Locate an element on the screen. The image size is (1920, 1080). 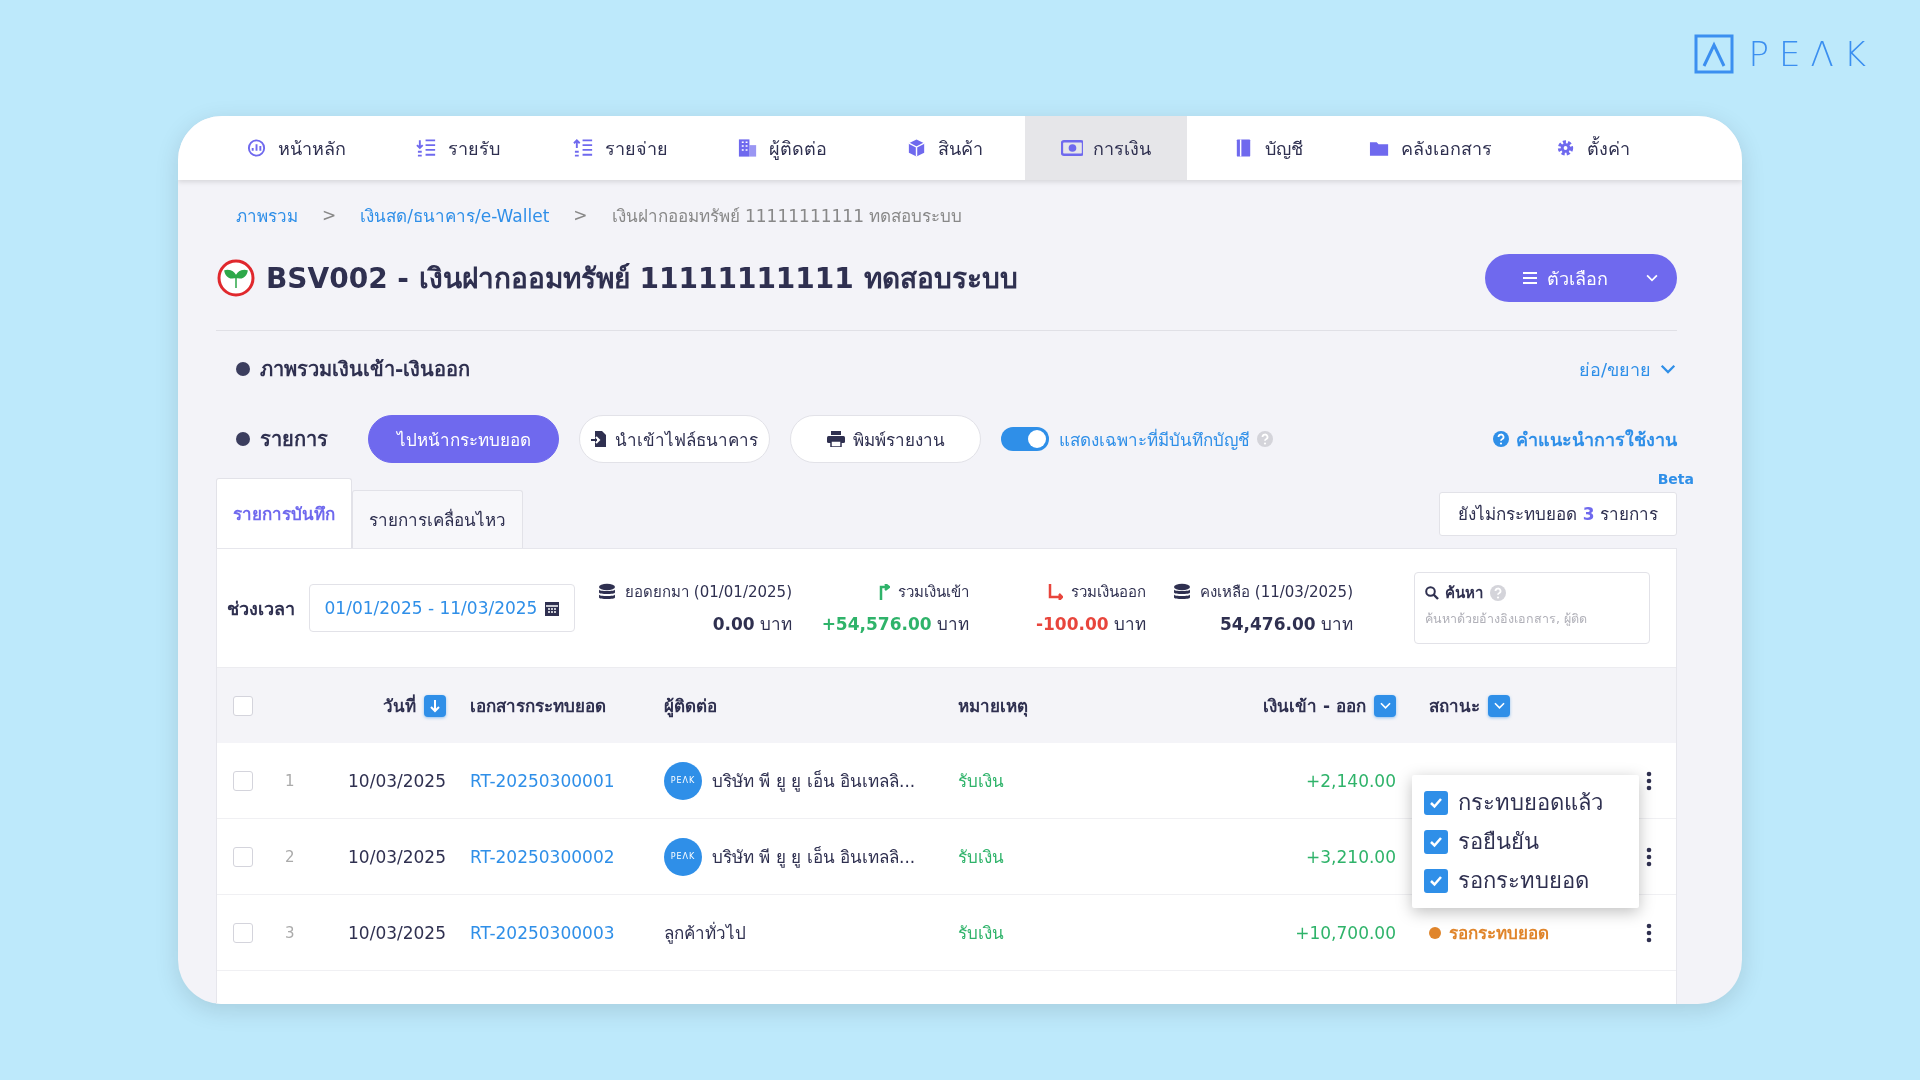
nav-tab: บัญชี is located at coordinates (1268, 148).